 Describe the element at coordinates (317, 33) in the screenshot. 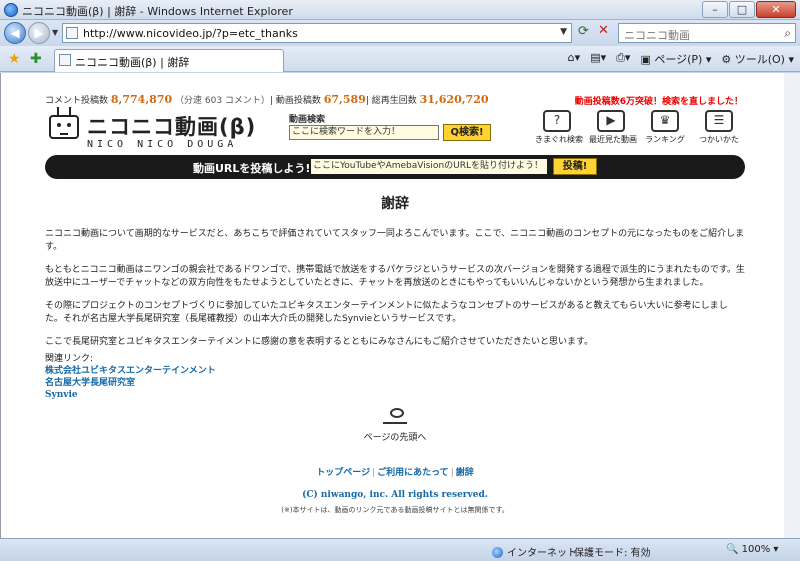

I see `address-bar: http://www.nicovideo.jp/?p=etc_thanks ▼` at that location.